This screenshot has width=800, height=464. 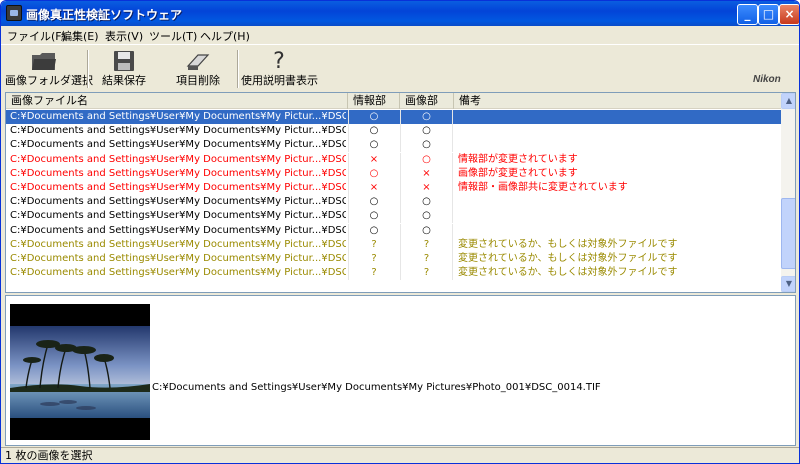 I want to click on column-header-notes: 備考, so click(x=617, y=101).